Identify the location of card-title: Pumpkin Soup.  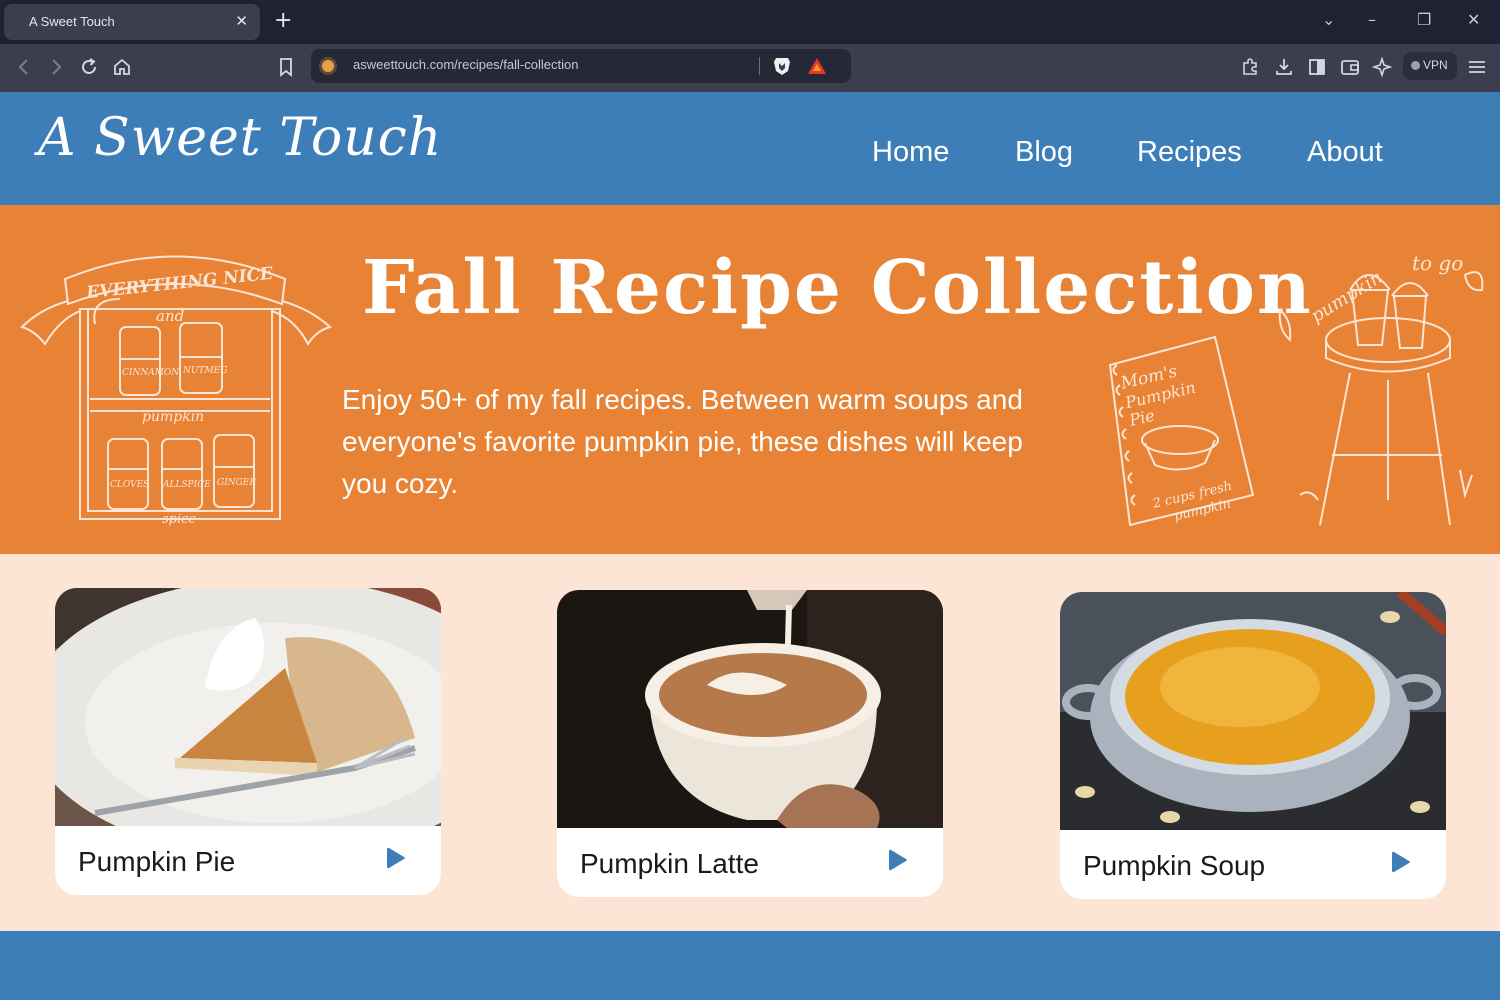
(1174, 866).